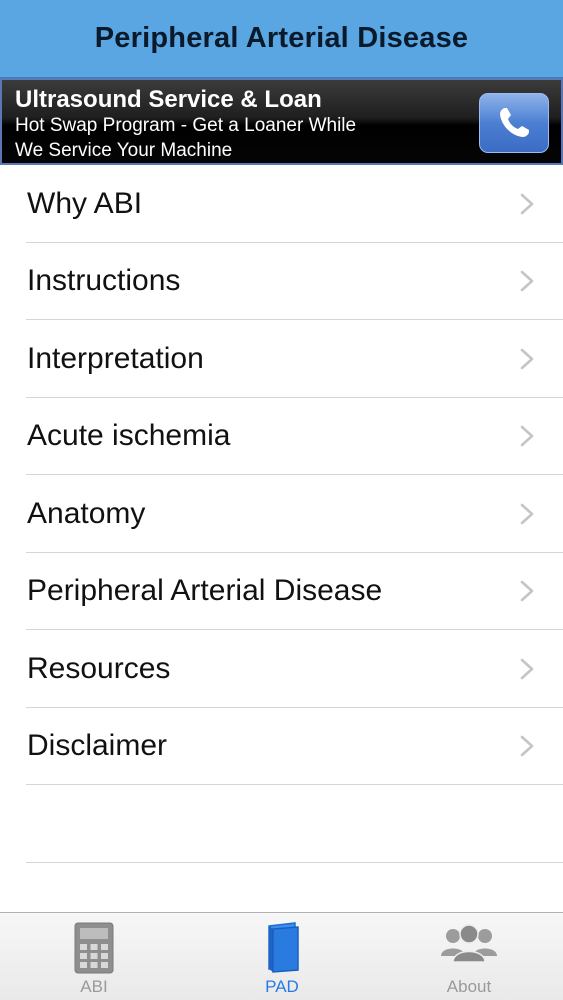 This screenshot has width=563, height=1000. What do you see at coordinates (469, 986) in the screenshot?
I see `tab-label: About` at bounding box center [469, 986].